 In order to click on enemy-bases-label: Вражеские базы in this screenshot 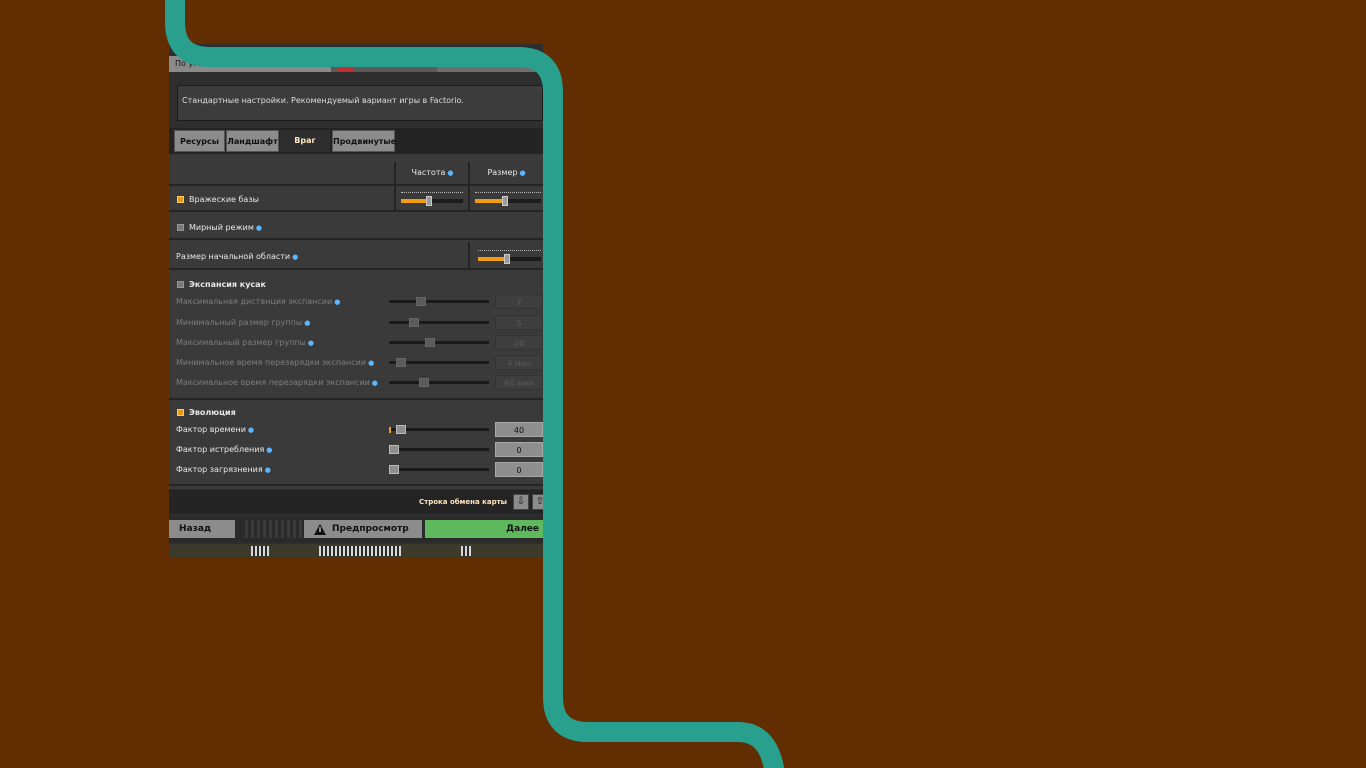, I will do `click(224, 199)`.